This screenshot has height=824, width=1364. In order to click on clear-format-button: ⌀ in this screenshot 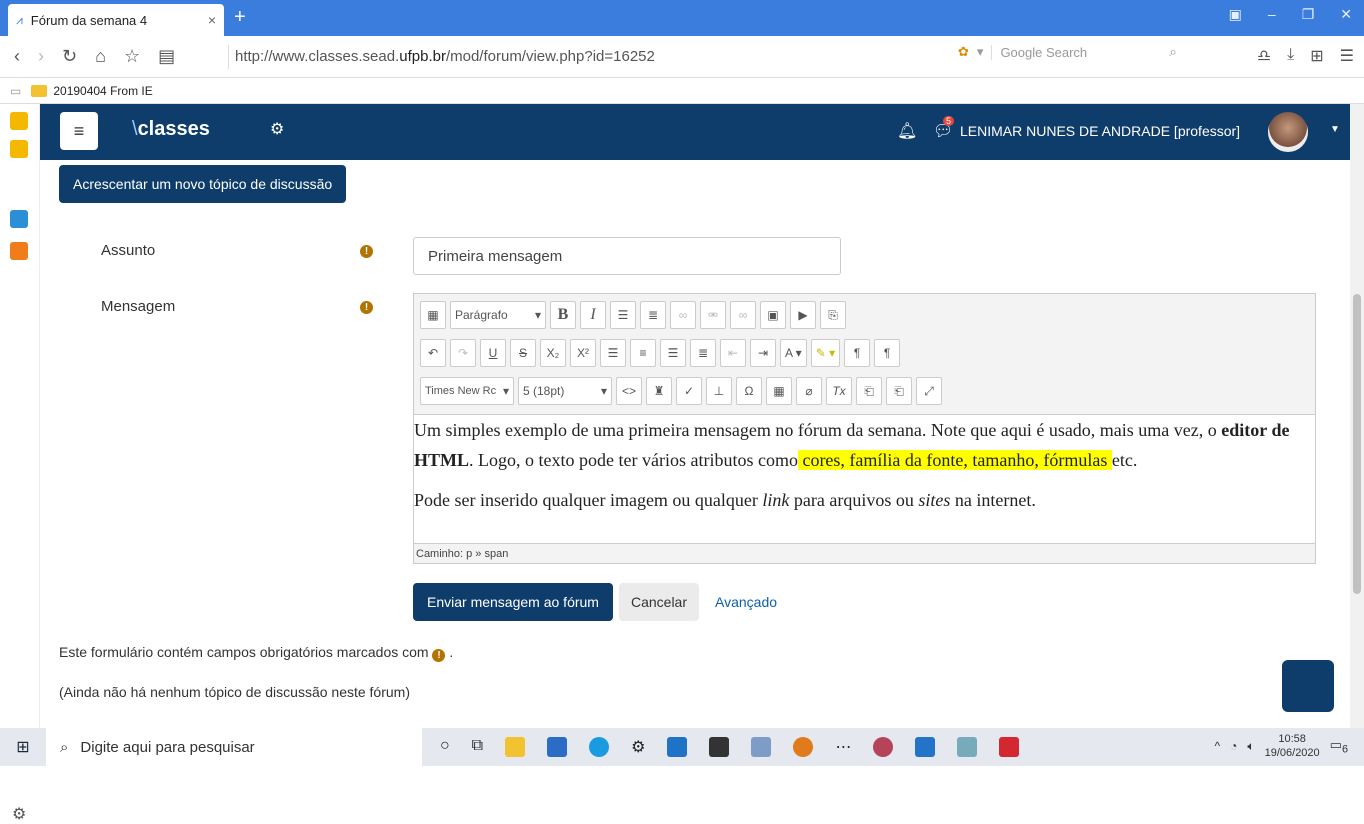, I will do `click(809, 391)`.